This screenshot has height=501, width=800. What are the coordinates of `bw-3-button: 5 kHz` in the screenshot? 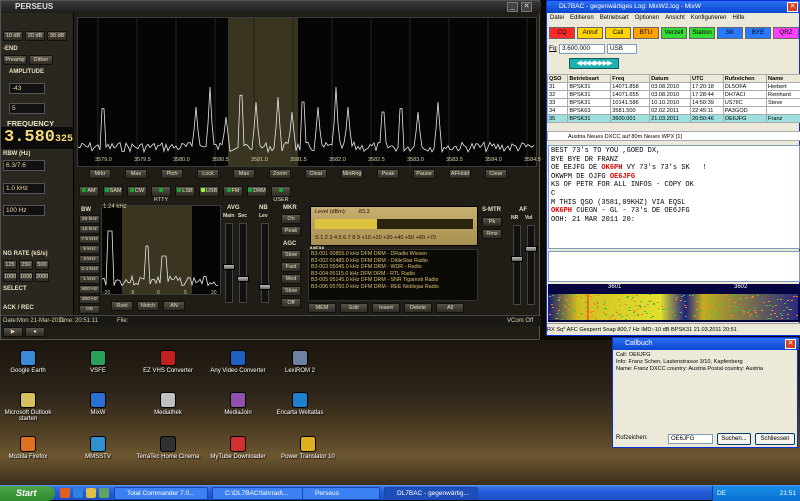 It's located at (89, 249).